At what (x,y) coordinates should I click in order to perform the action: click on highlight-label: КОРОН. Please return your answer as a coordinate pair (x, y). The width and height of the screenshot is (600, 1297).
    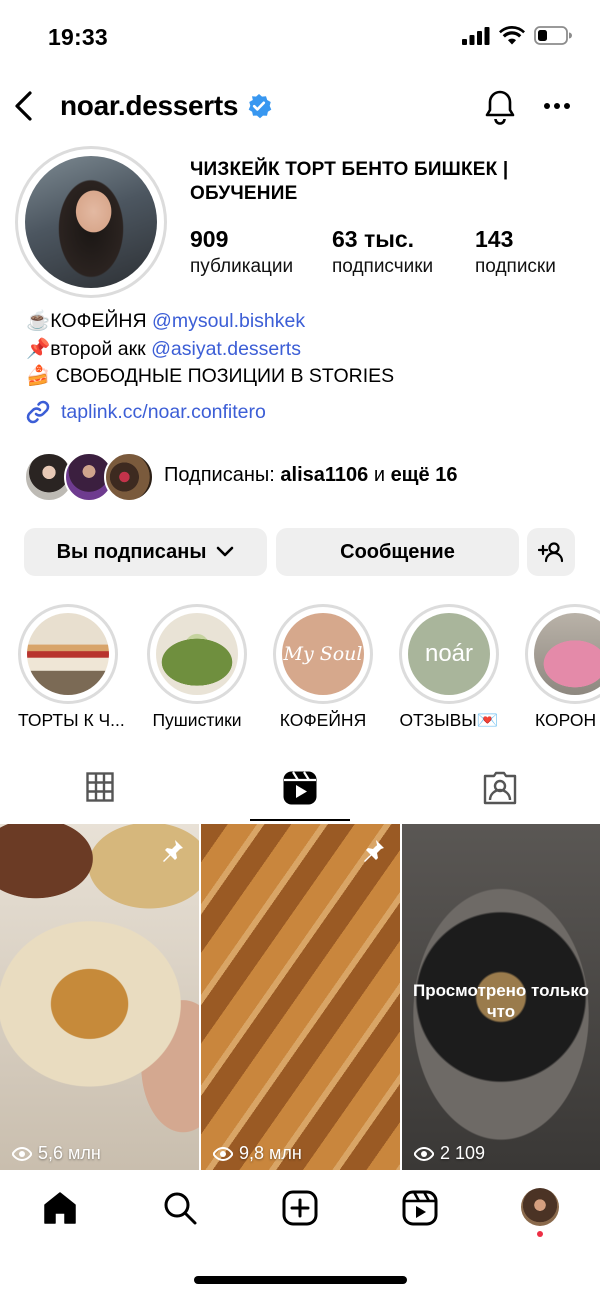
    Looking at the image, I should click on (566, 720).